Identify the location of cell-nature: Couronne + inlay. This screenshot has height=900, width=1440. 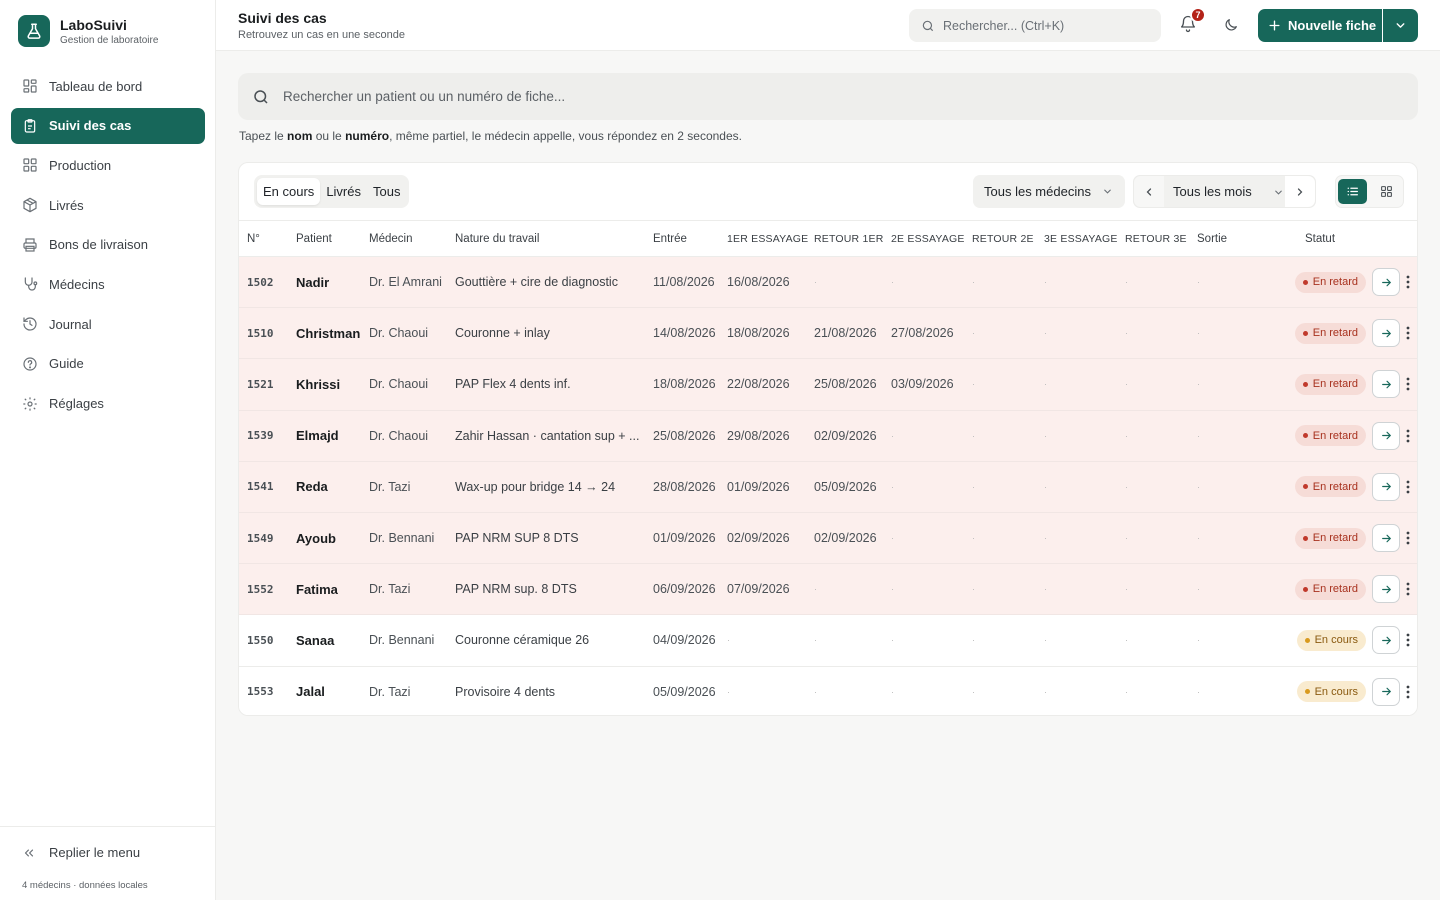
(554, 333).